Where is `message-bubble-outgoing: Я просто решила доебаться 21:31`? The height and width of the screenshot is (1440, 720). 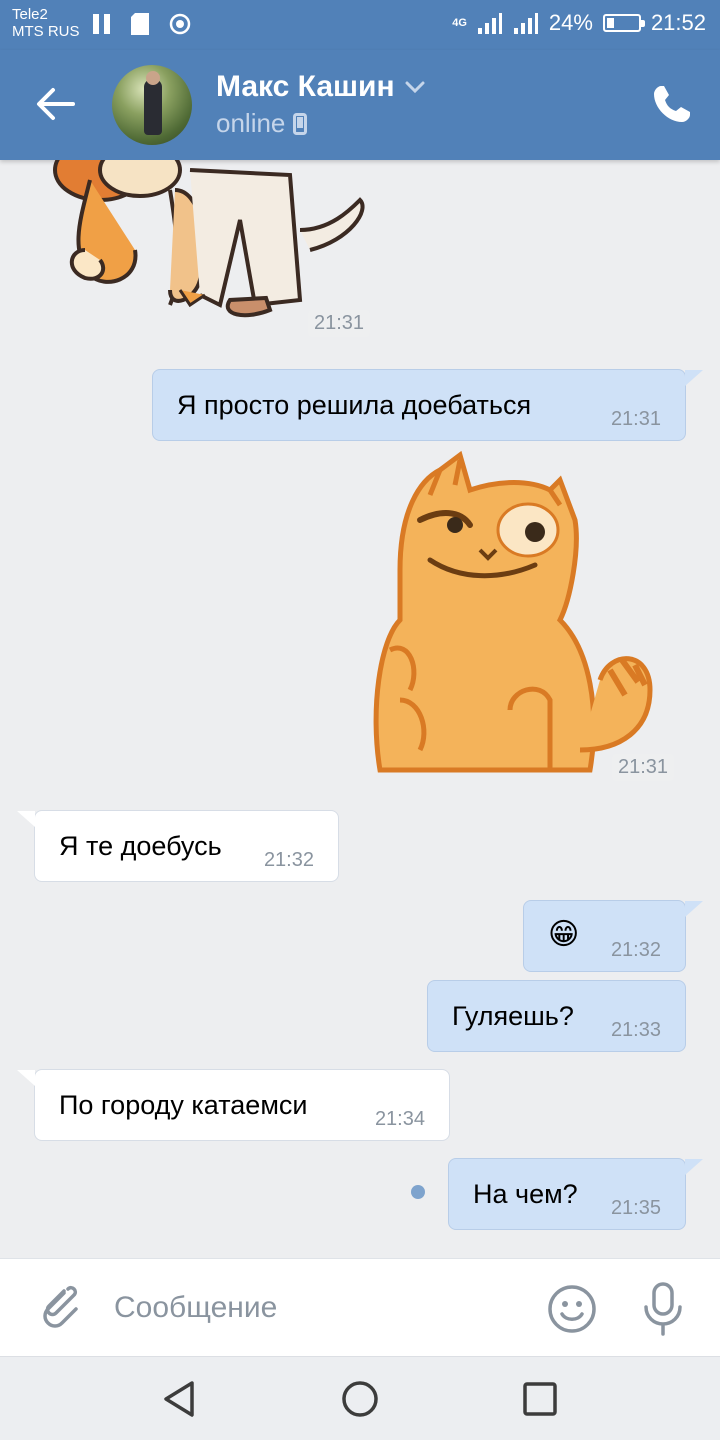
message-bubble-outgoing: Я просто решила доебаться 21:31 is located at coordinates (419, 405).